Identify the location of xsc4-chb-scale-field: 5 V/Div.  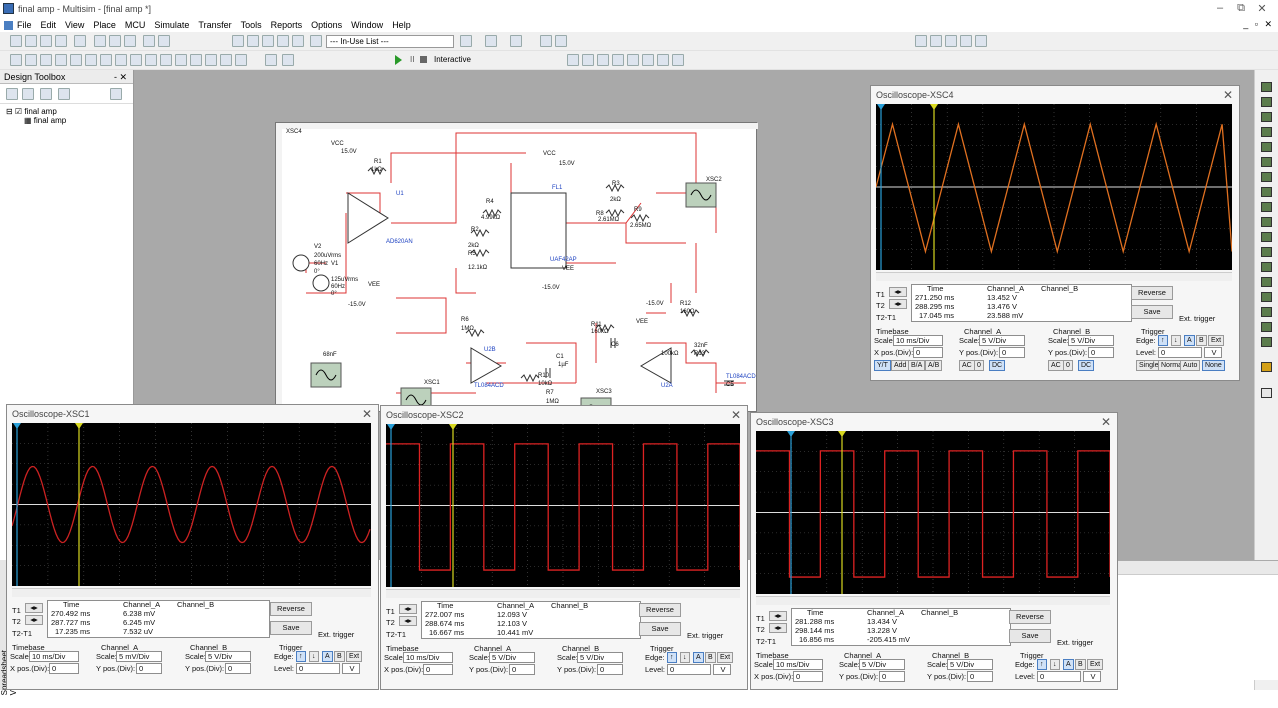
(1091, 340).